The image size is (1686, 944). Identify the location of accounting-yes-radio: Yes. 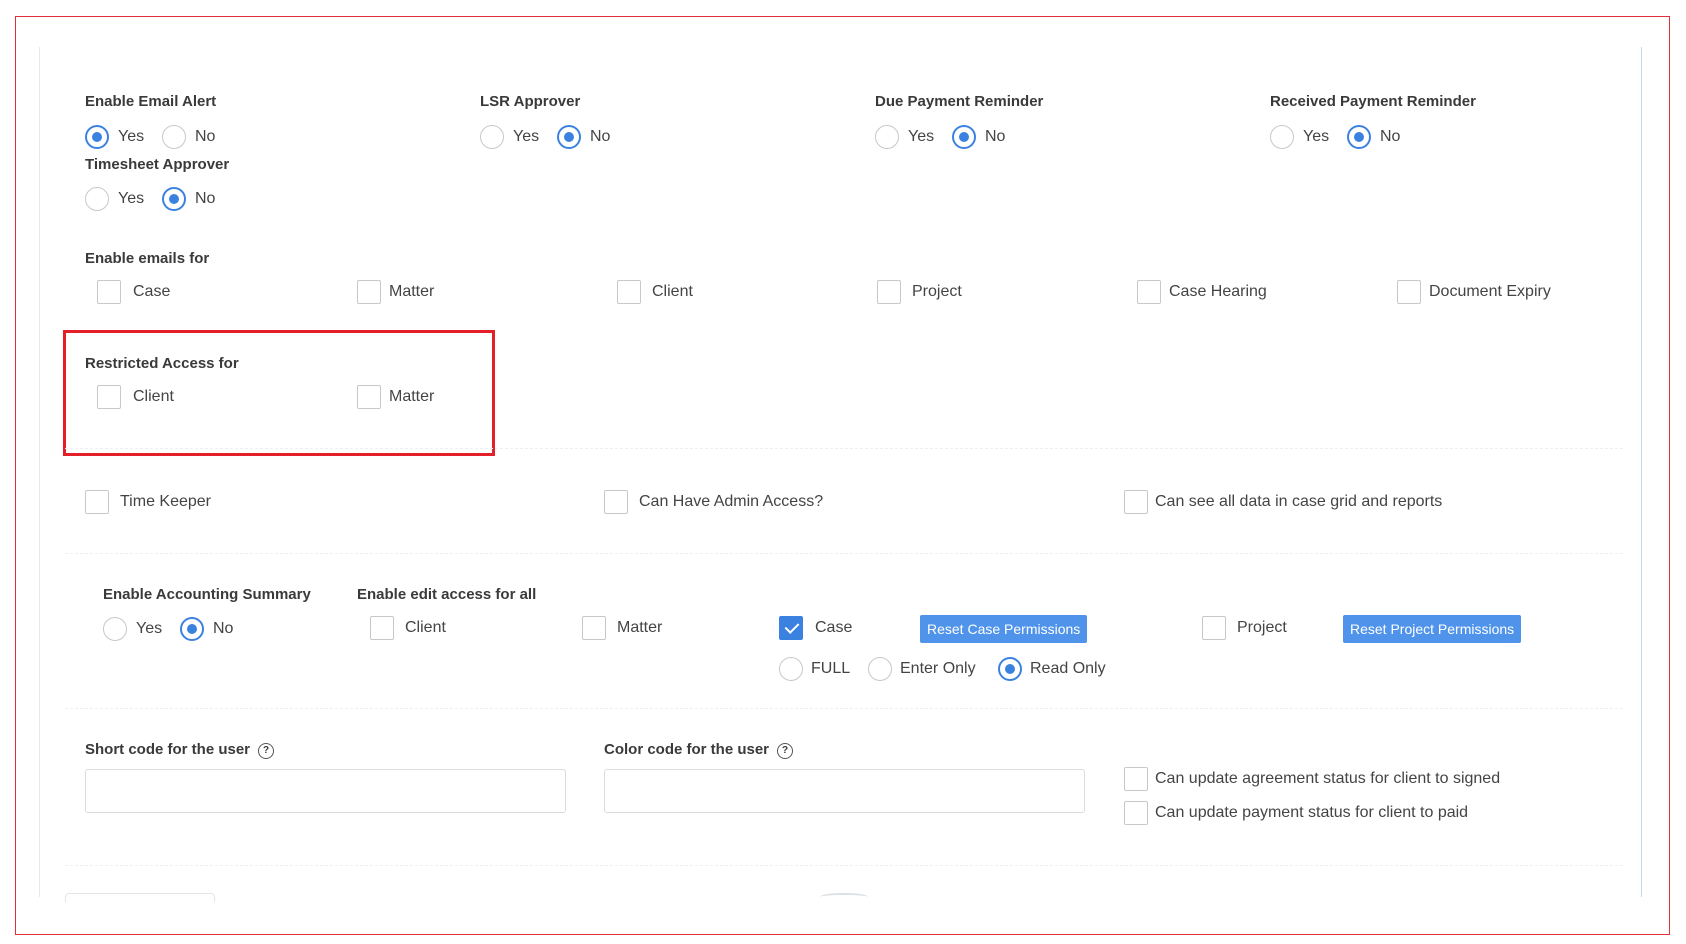
(132, 629).